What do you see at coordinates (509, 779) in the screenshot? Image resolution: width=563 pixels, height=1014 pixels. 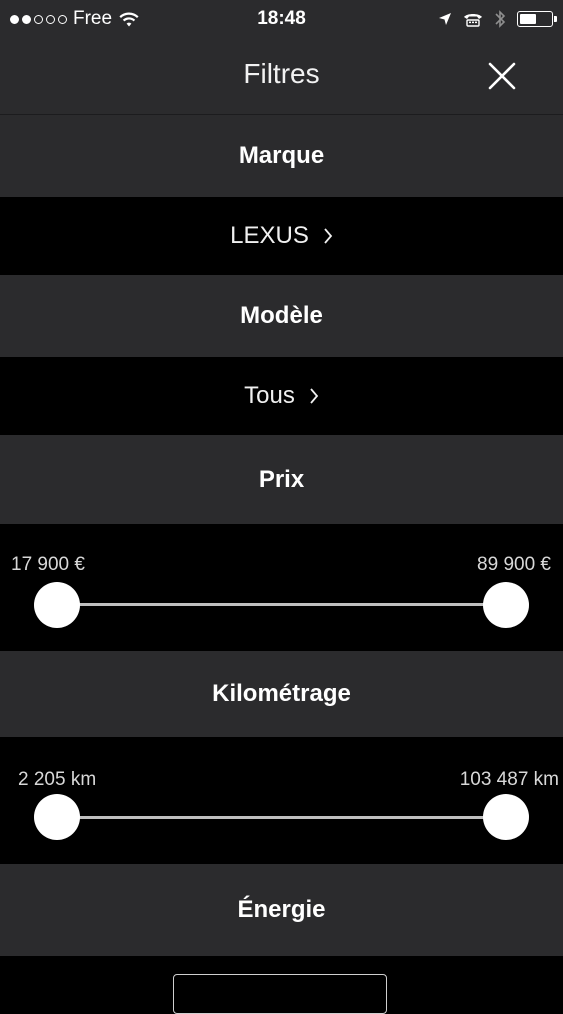 I see `mileage-max-label: 103 487 km` at bounding box center [509, 779].